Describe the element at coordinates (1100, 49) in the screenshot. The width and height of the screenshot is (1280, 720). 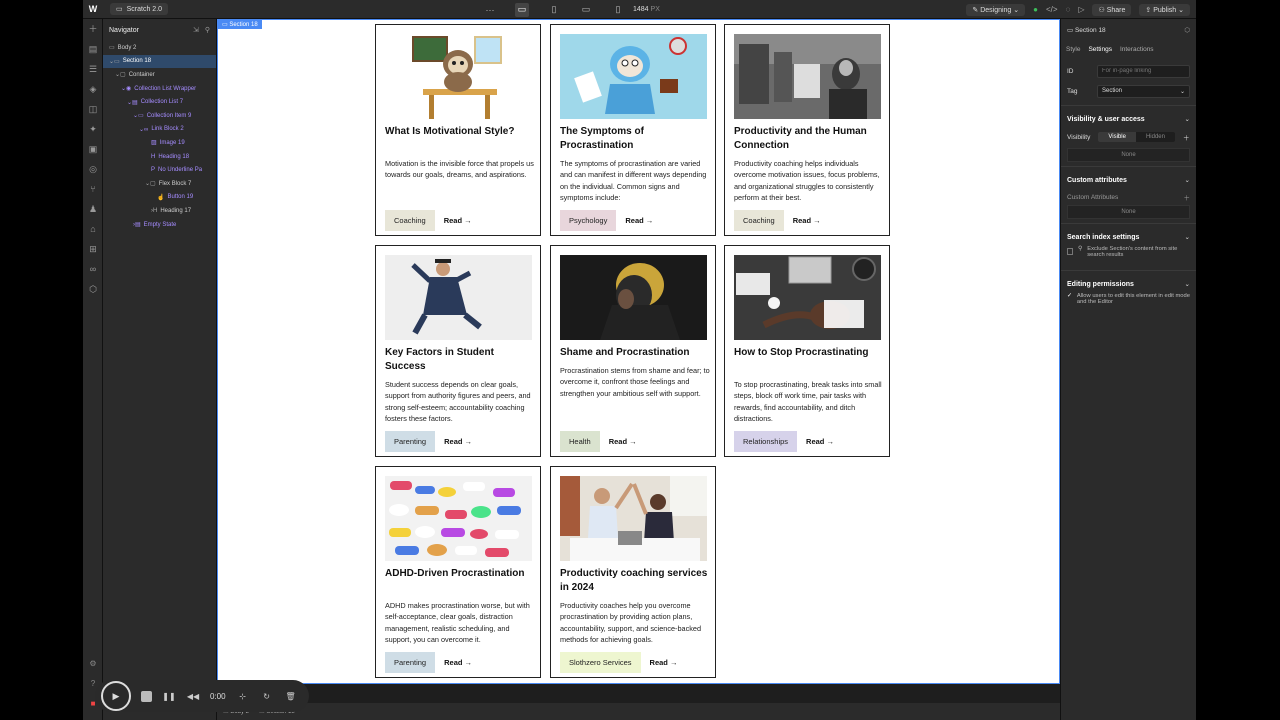
I see `tab-settings: Settings` at that location.